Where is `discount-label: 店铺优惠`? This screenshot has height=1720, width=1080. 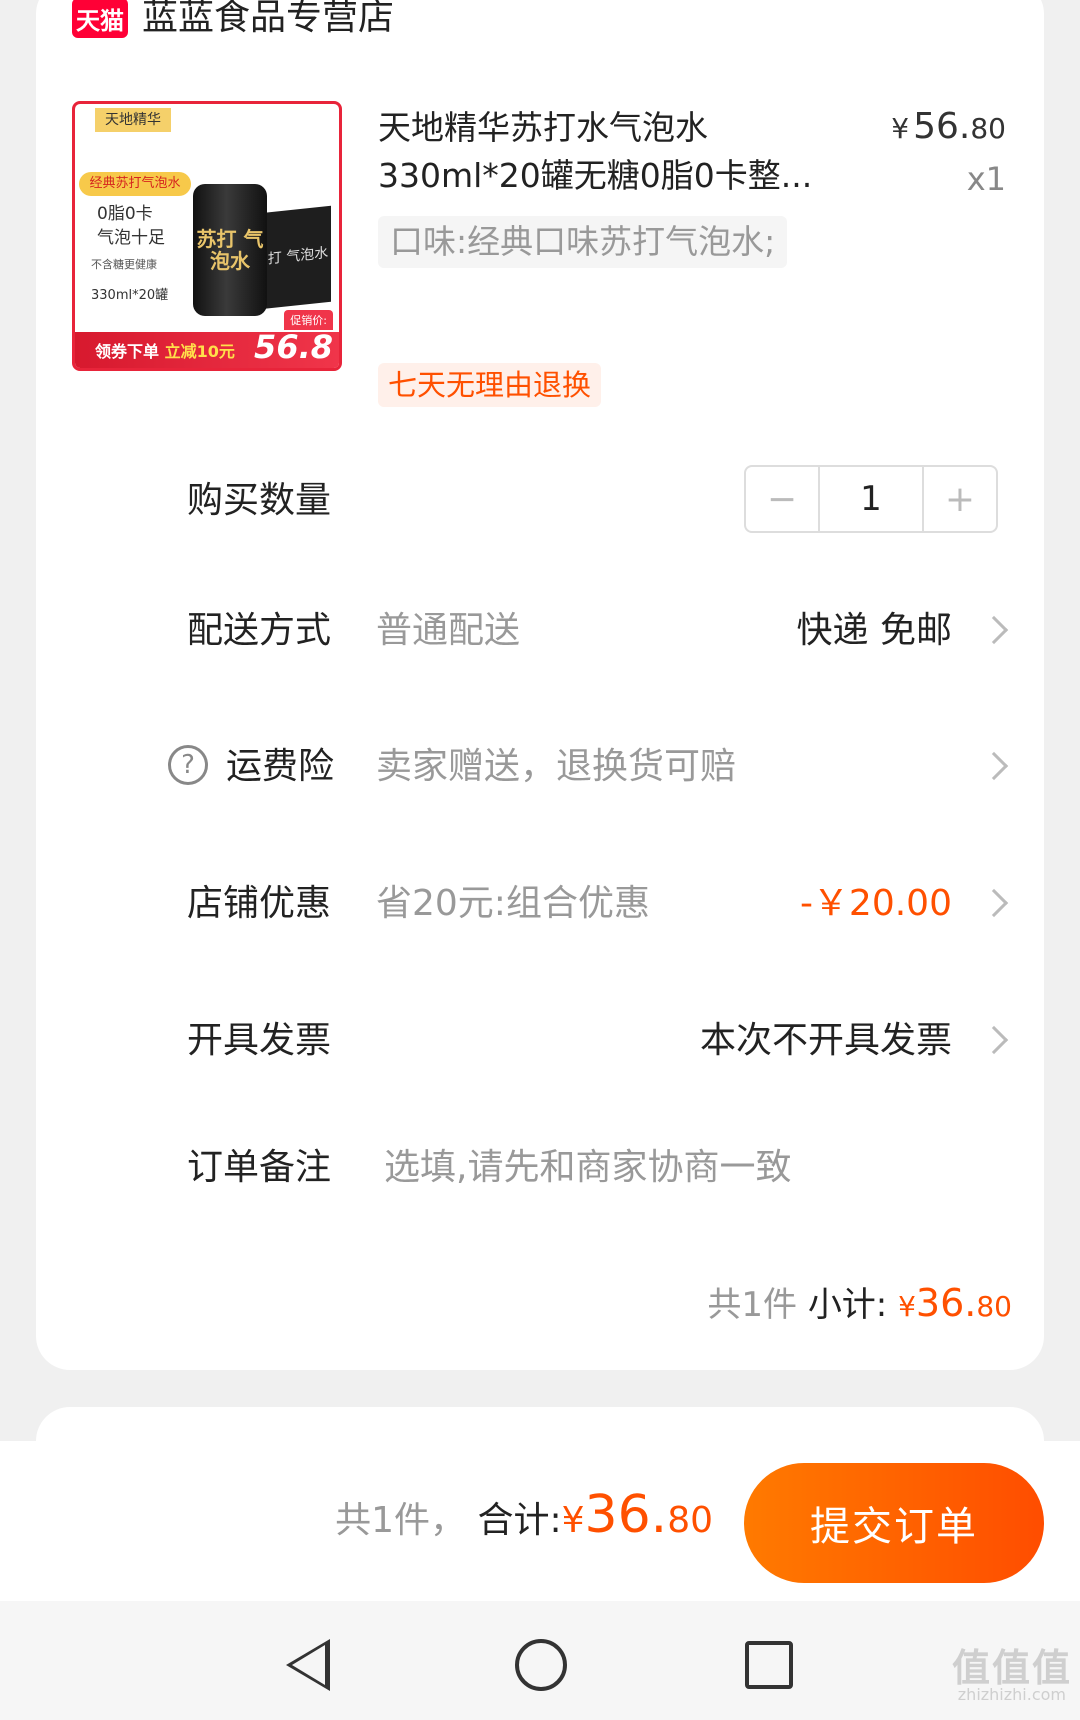
discount-label: 店铺优惠 is located at coordinates (259, 903).